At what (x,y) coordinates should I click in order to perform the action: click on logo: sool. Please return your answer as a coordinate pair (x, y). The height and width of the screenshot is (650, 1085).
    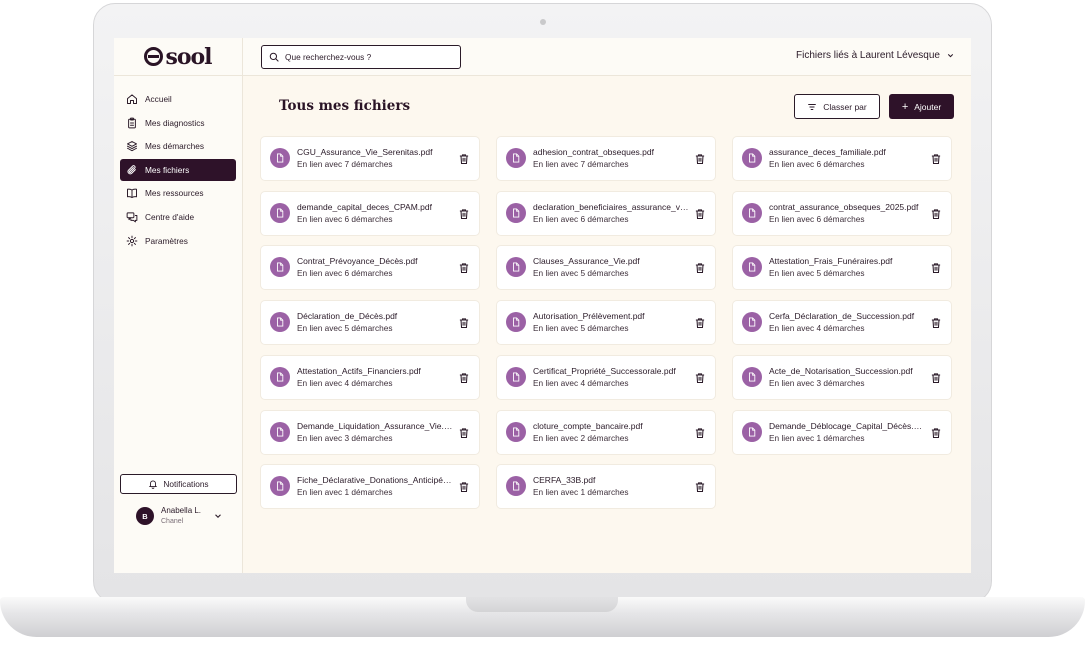
    Looking at the image, I should click on (178, 57).